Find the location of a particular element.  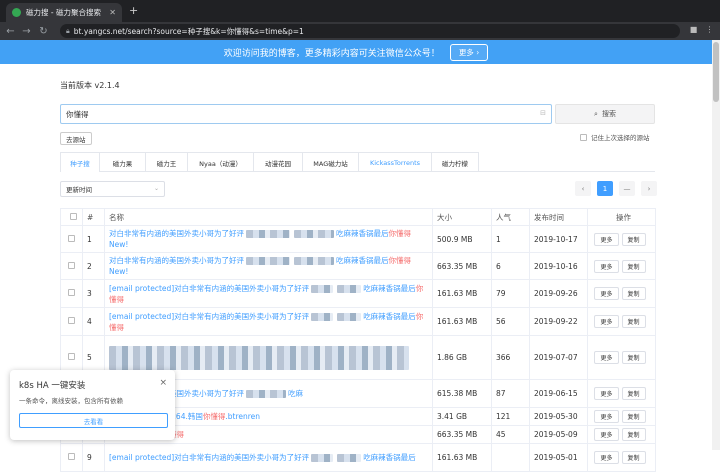

close-icon: × is located at coordinates (163, 383).